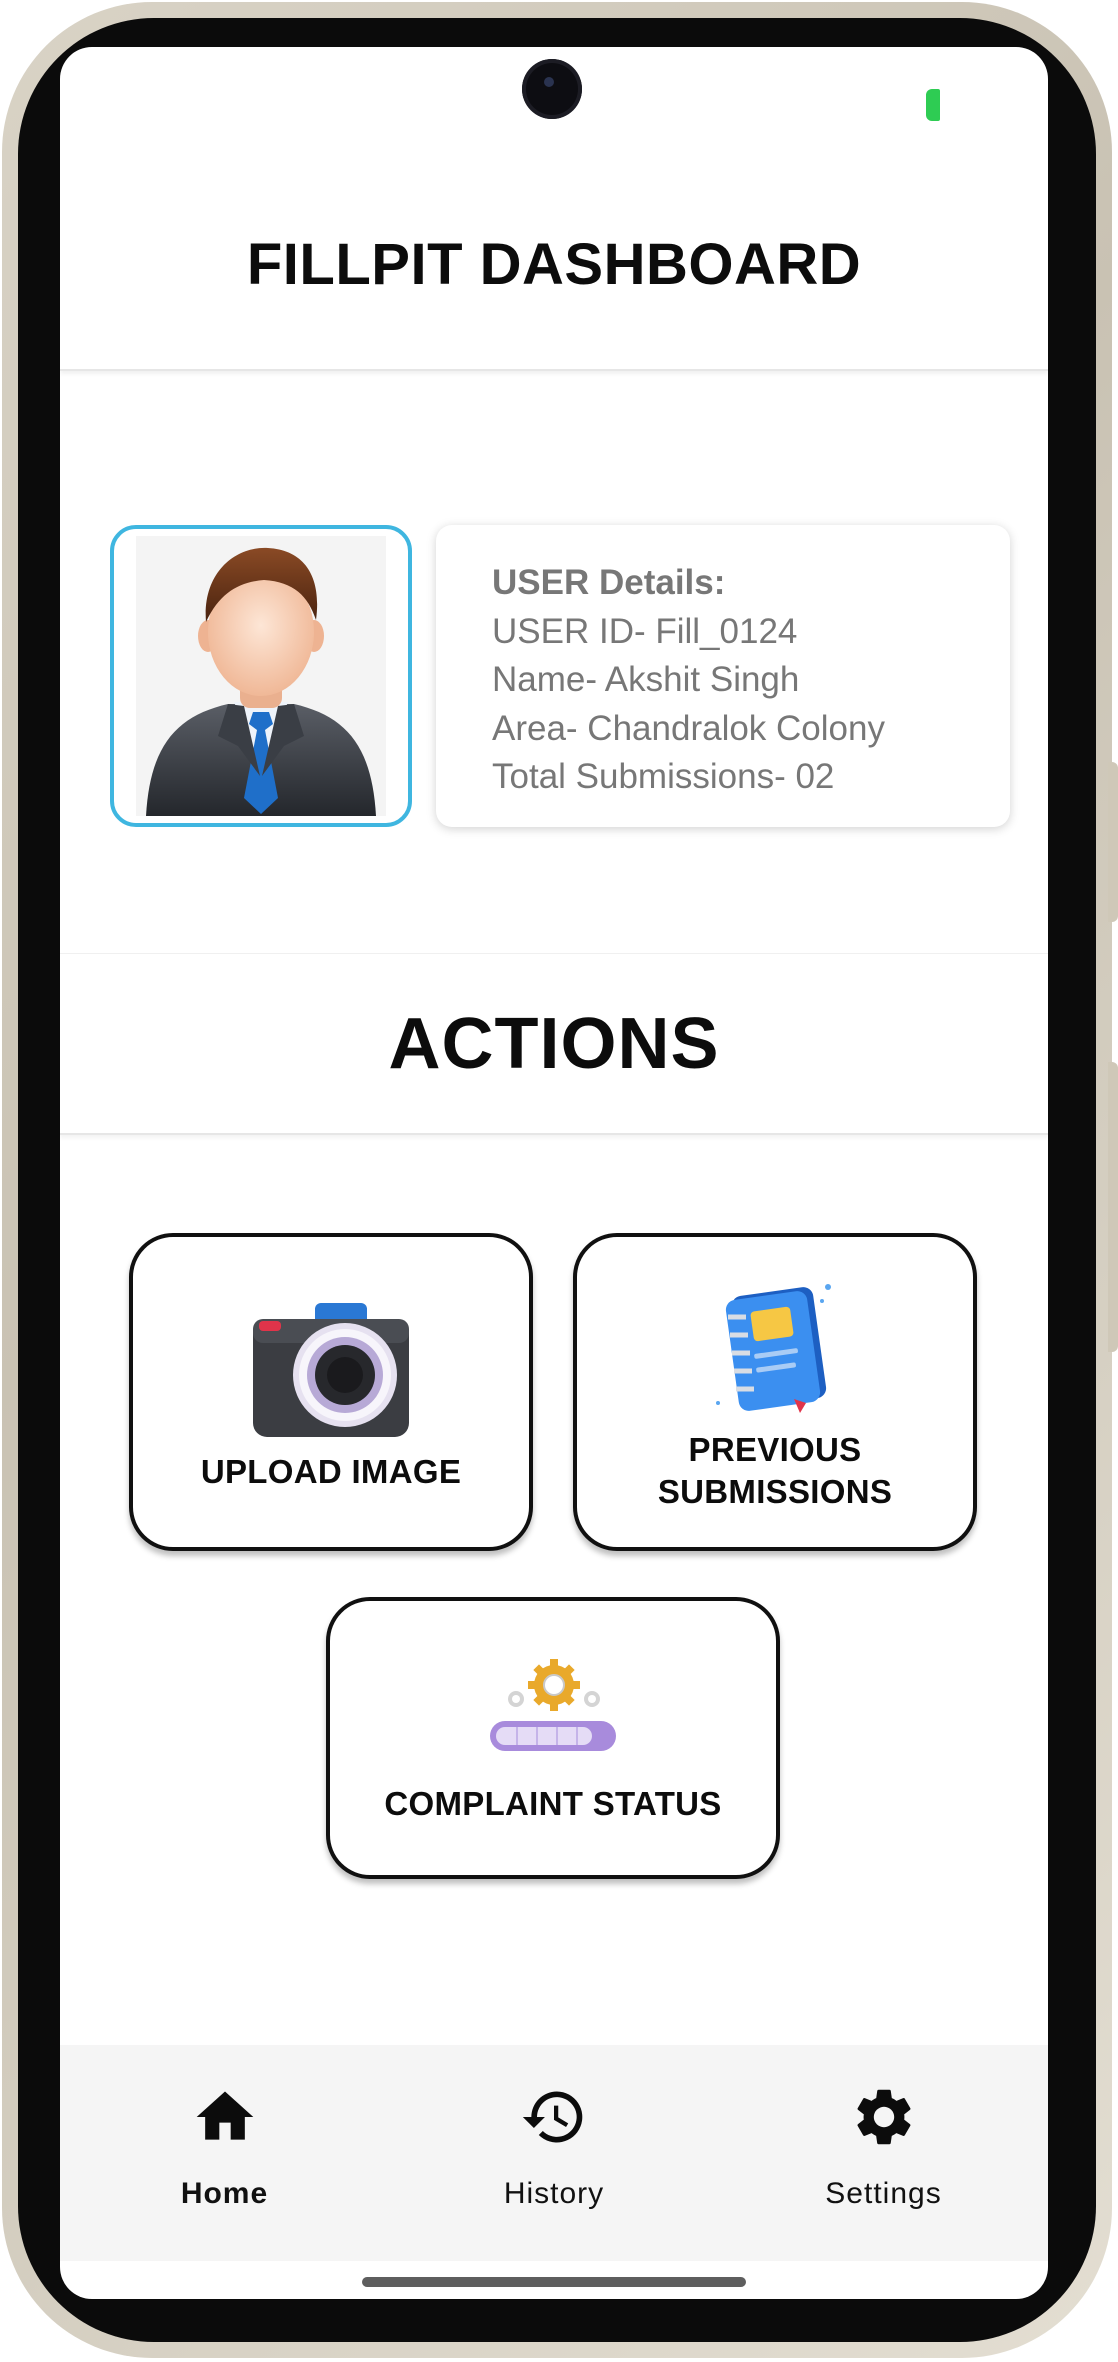  I want to click on volume-button, so click(1113, 842).